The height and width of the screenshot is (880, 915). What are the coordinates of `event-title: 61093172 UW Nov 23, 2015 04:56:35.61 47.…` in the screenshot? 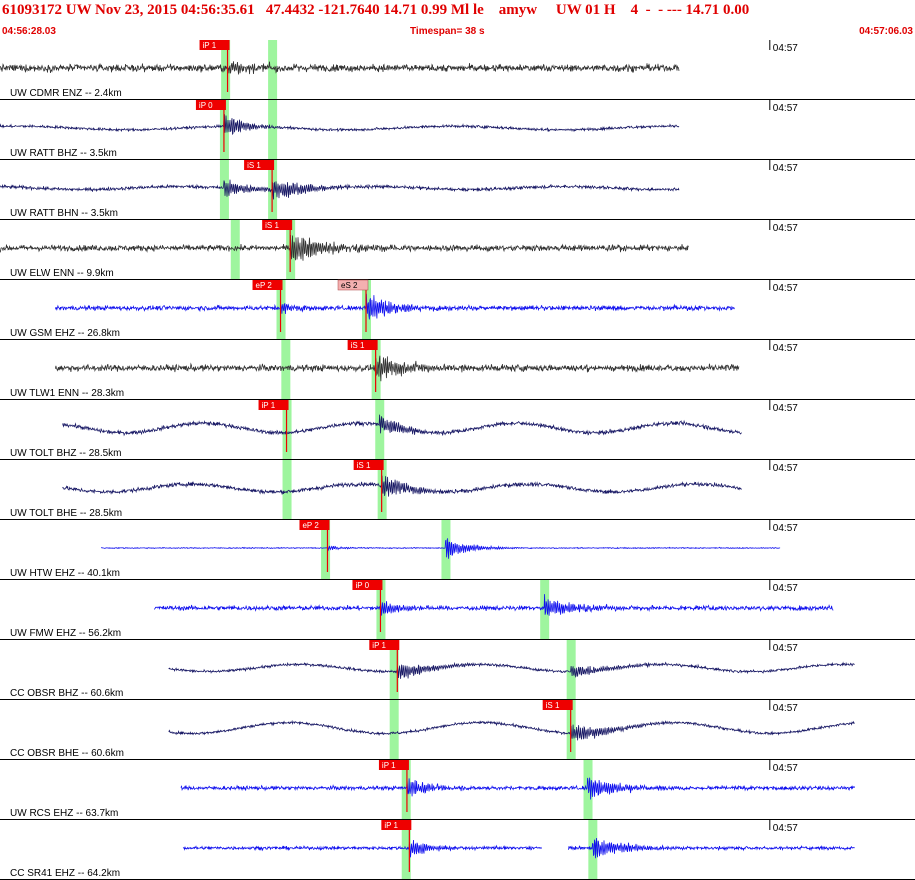 It's located at (376, 10).